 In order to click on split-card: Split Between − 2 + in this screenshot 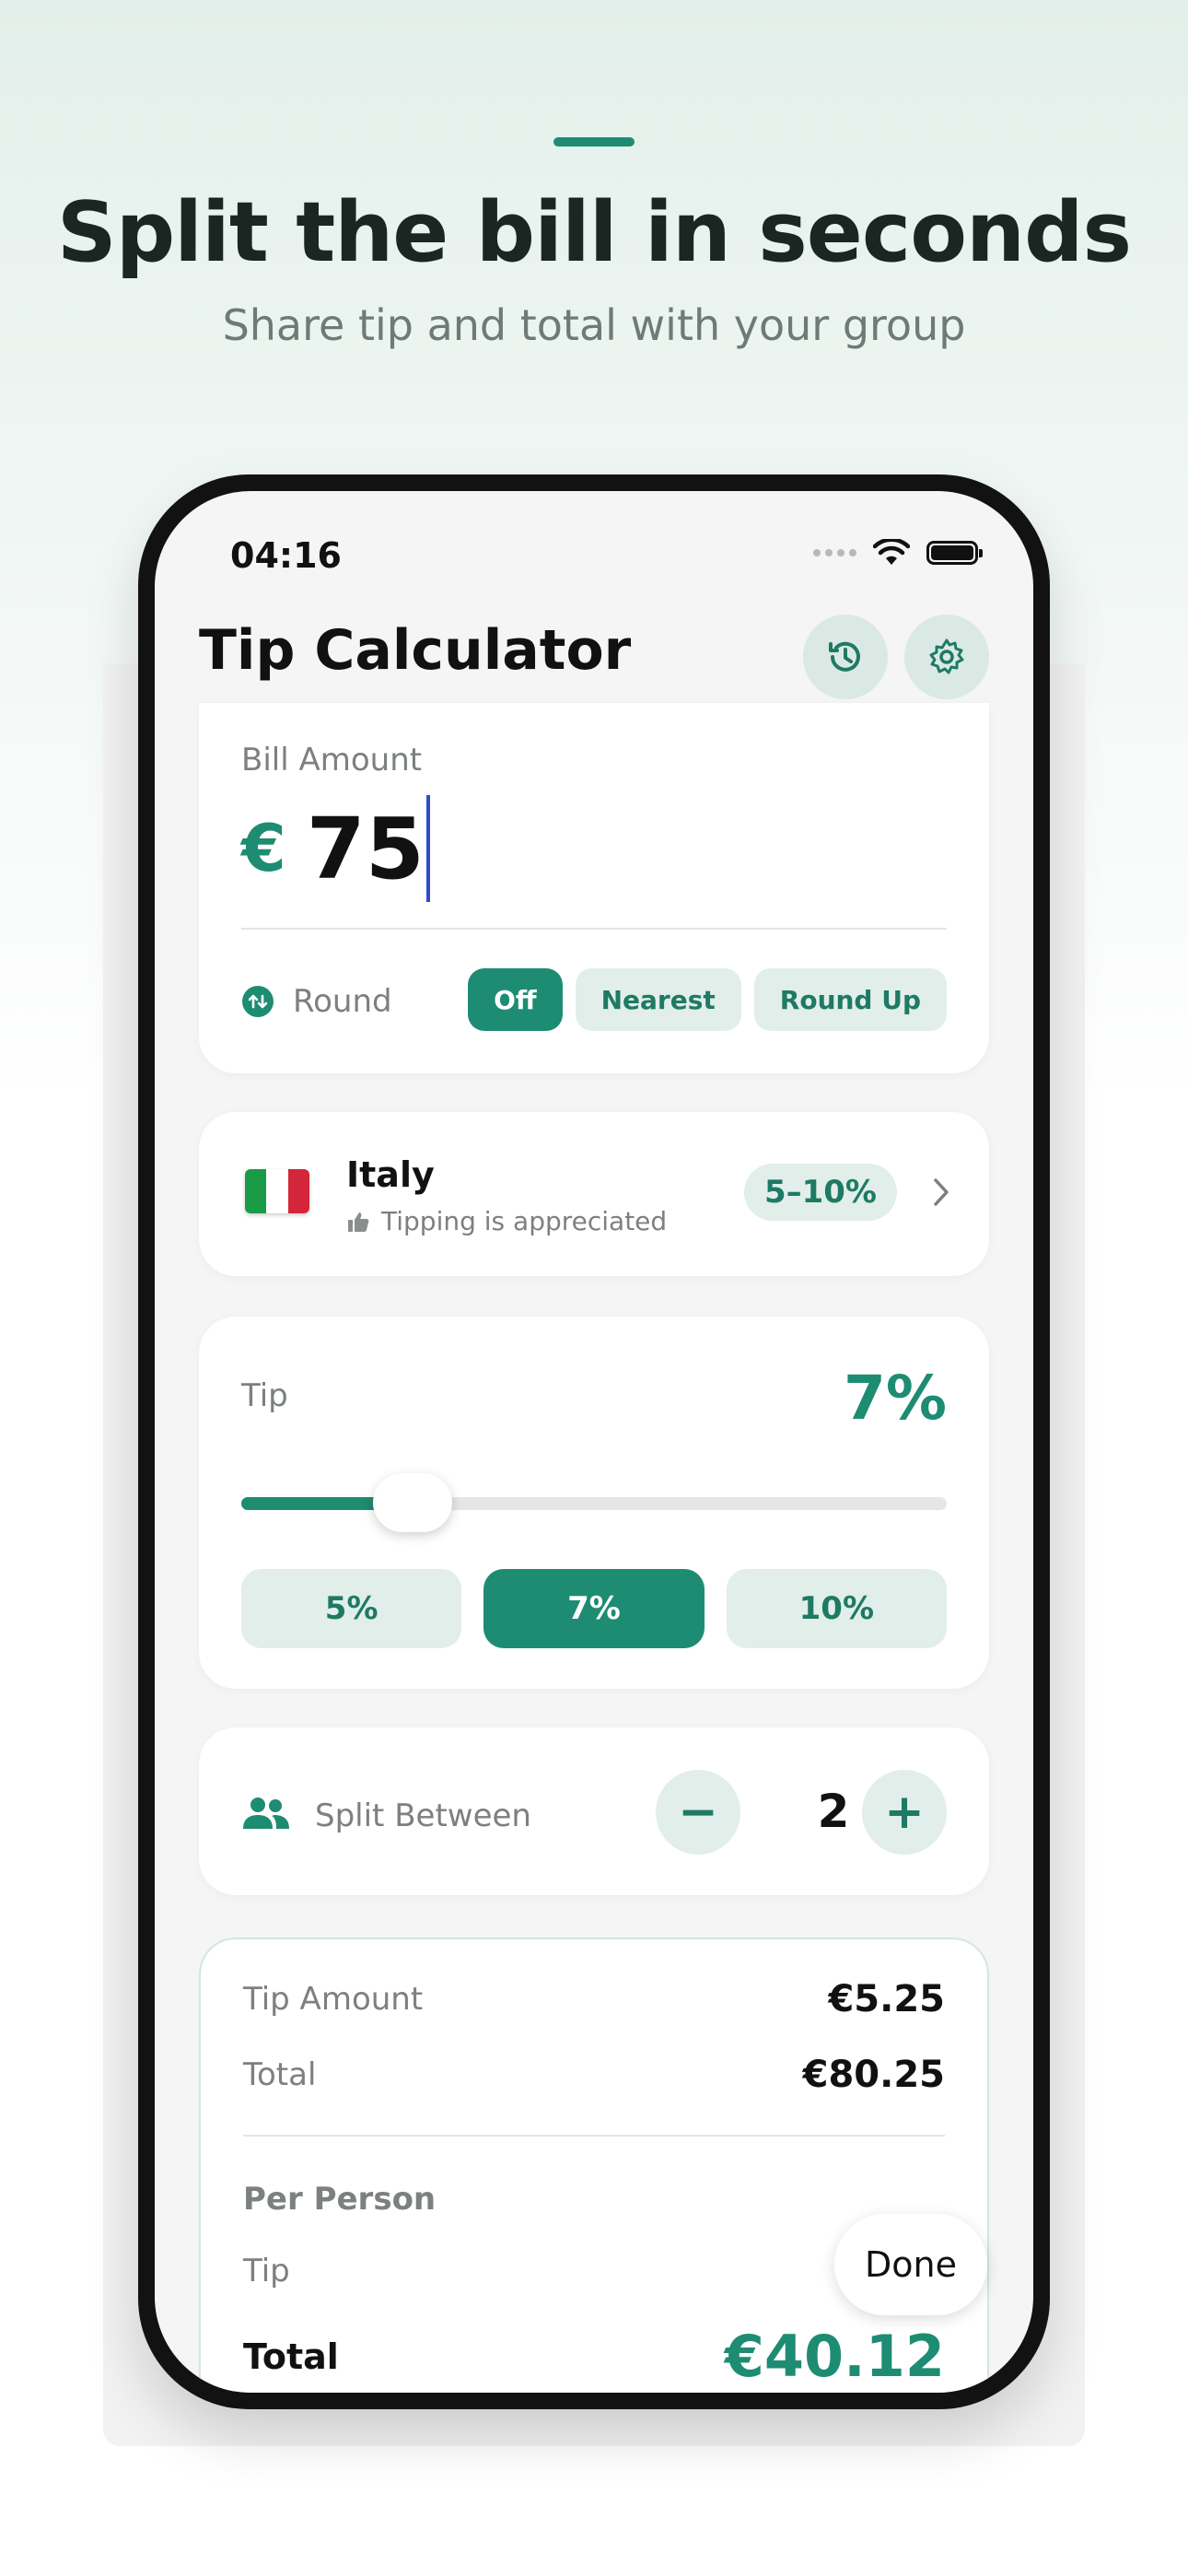, I will do `click(594, 1811)`.